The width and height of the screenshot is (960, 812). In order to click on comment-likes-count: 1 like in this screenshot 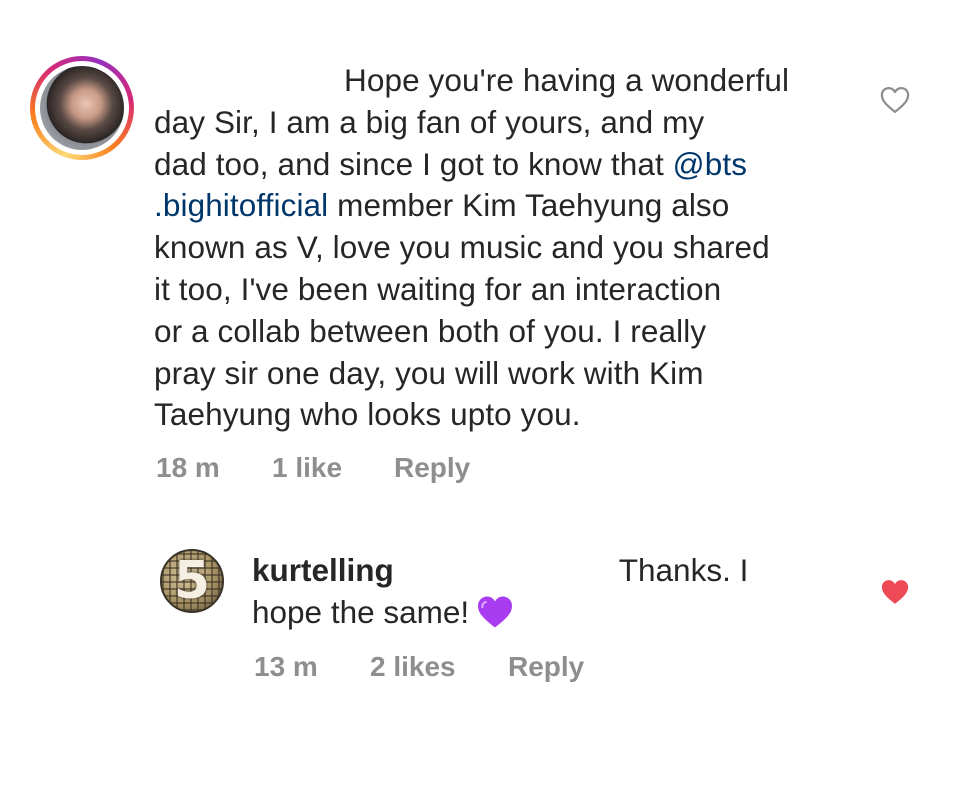, I will do `click(333, 468)`.